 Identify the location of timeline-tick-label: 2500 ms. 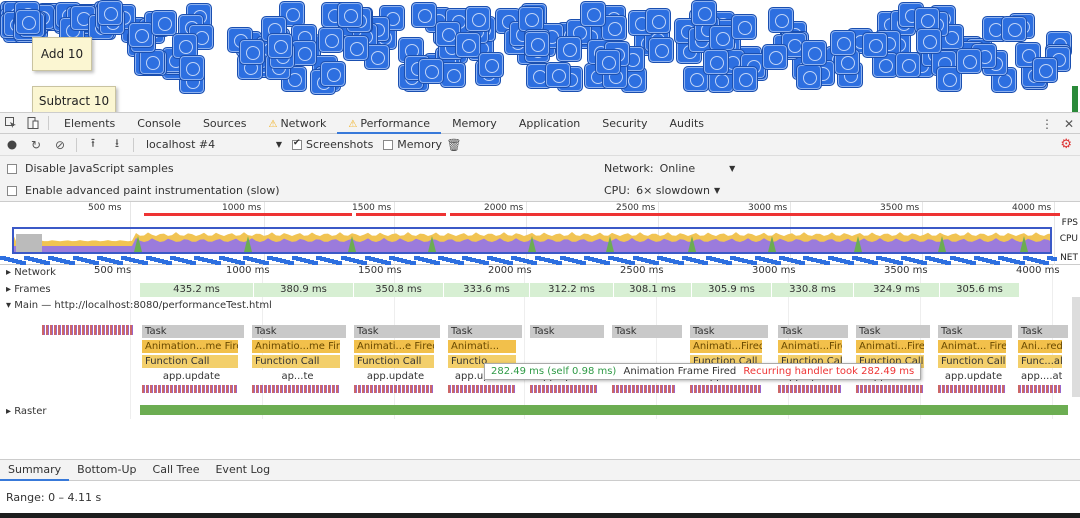
(642, 270).